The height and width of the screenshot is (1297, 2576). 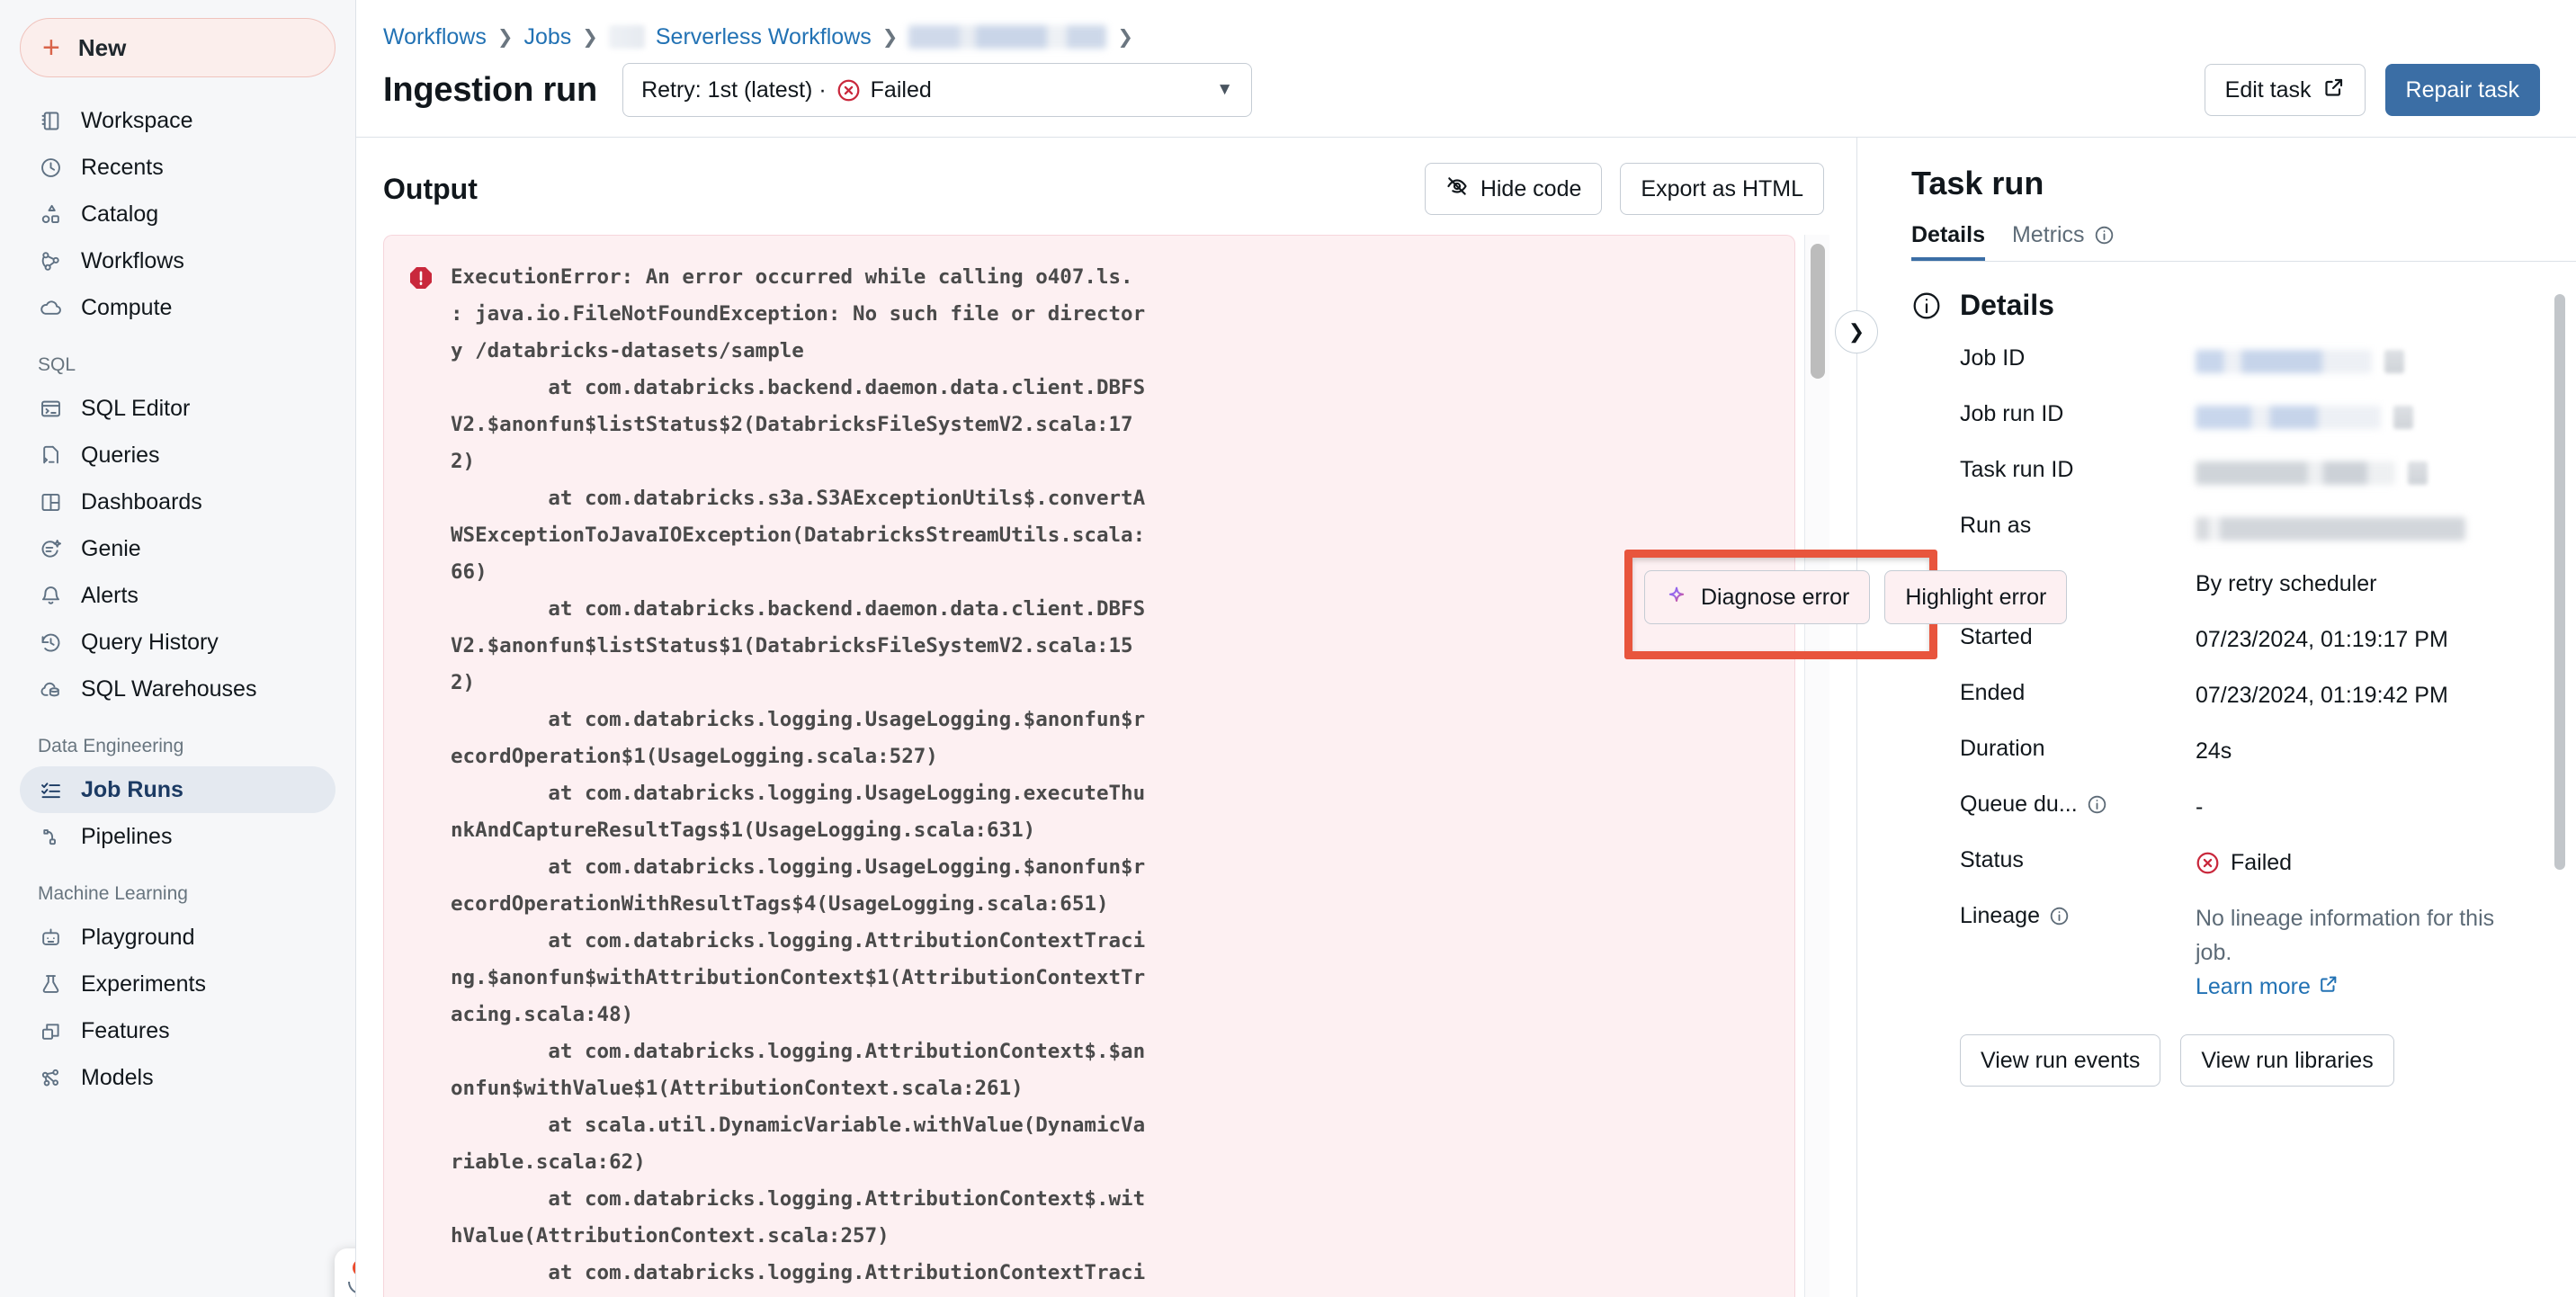 I want to click on detail-label-job-run-id: Job run ID, so click(x=2012, y=413).